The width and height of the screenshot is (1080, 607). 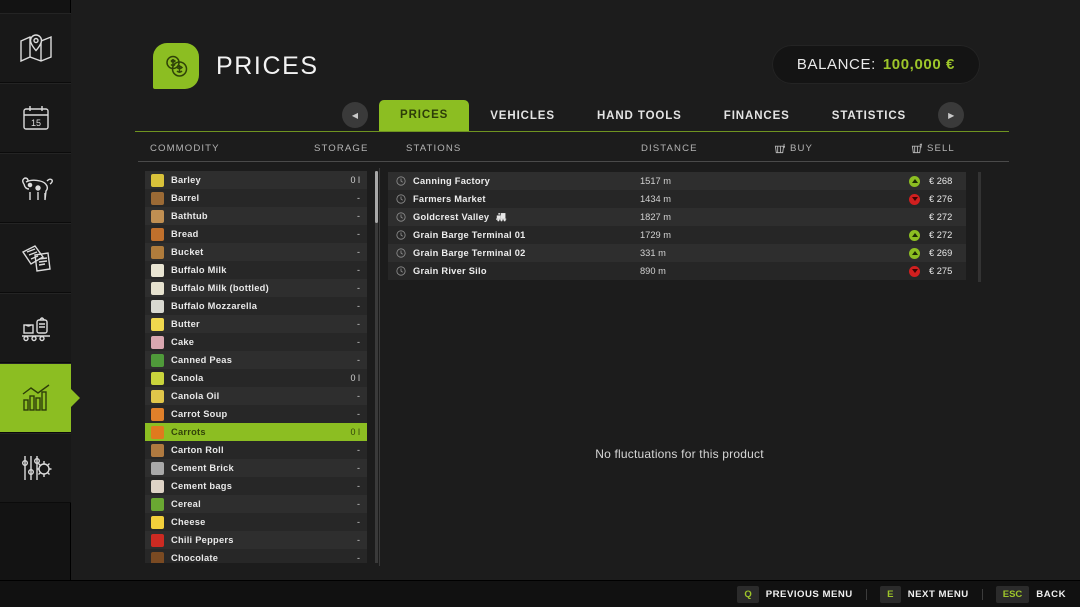 What do you see at coordinates (639, 116) in the screenshot?
I see `tab-hand-tools: HAND TOOLS` at bounding box center [639, 116].